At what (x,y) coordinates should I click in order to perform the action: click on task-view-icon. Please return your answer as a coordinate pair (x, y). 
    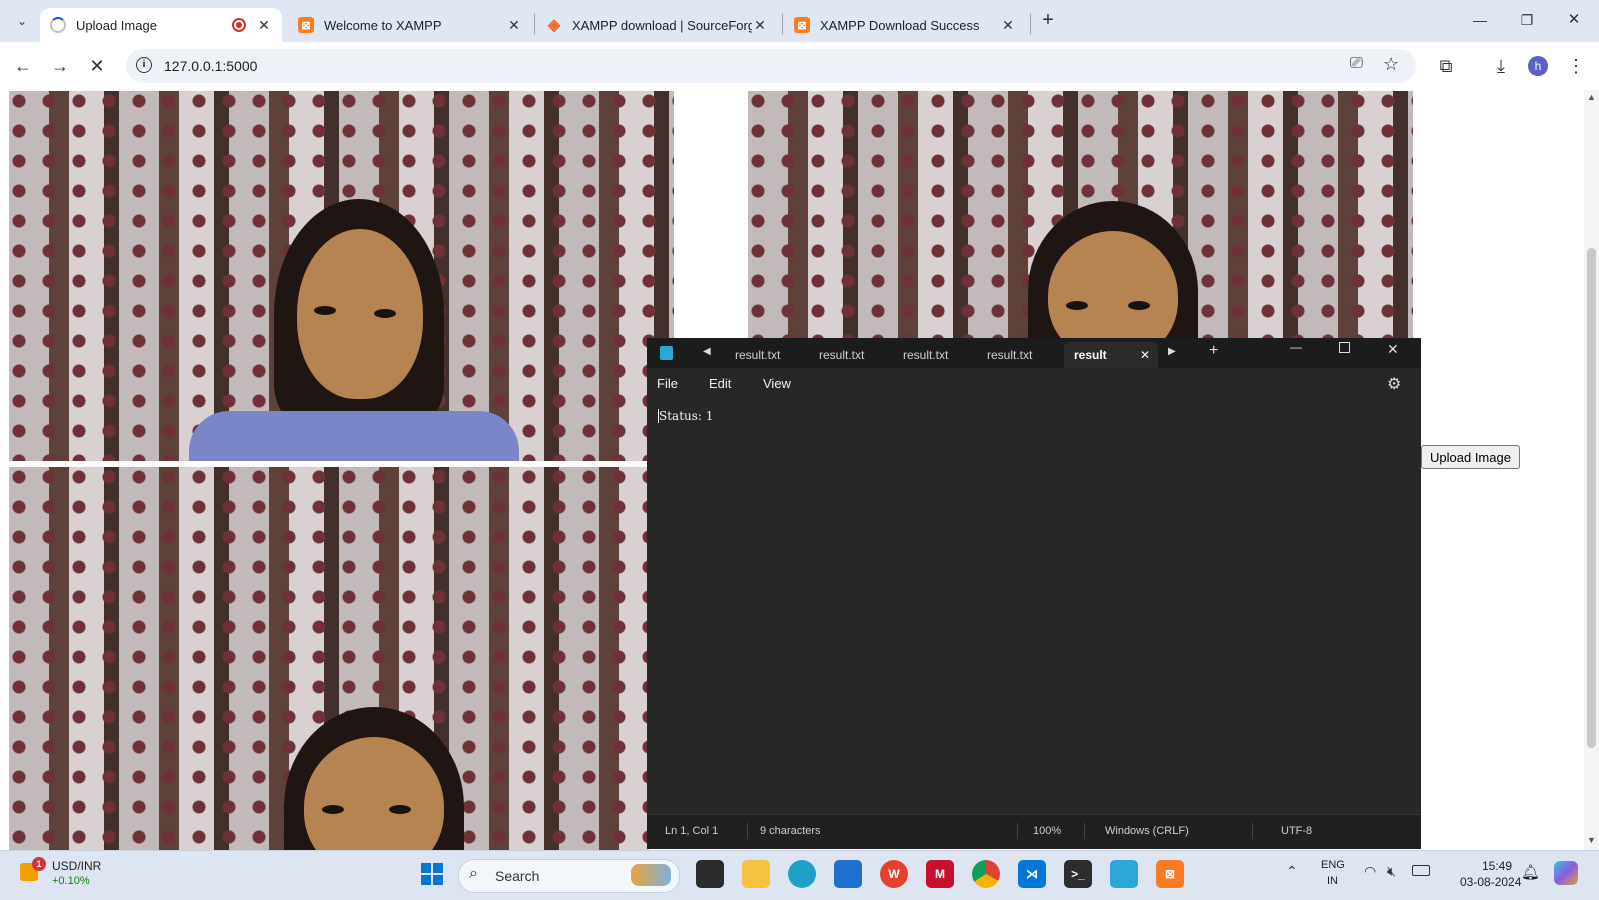
    Looking at the image, I should click on (710, 874).